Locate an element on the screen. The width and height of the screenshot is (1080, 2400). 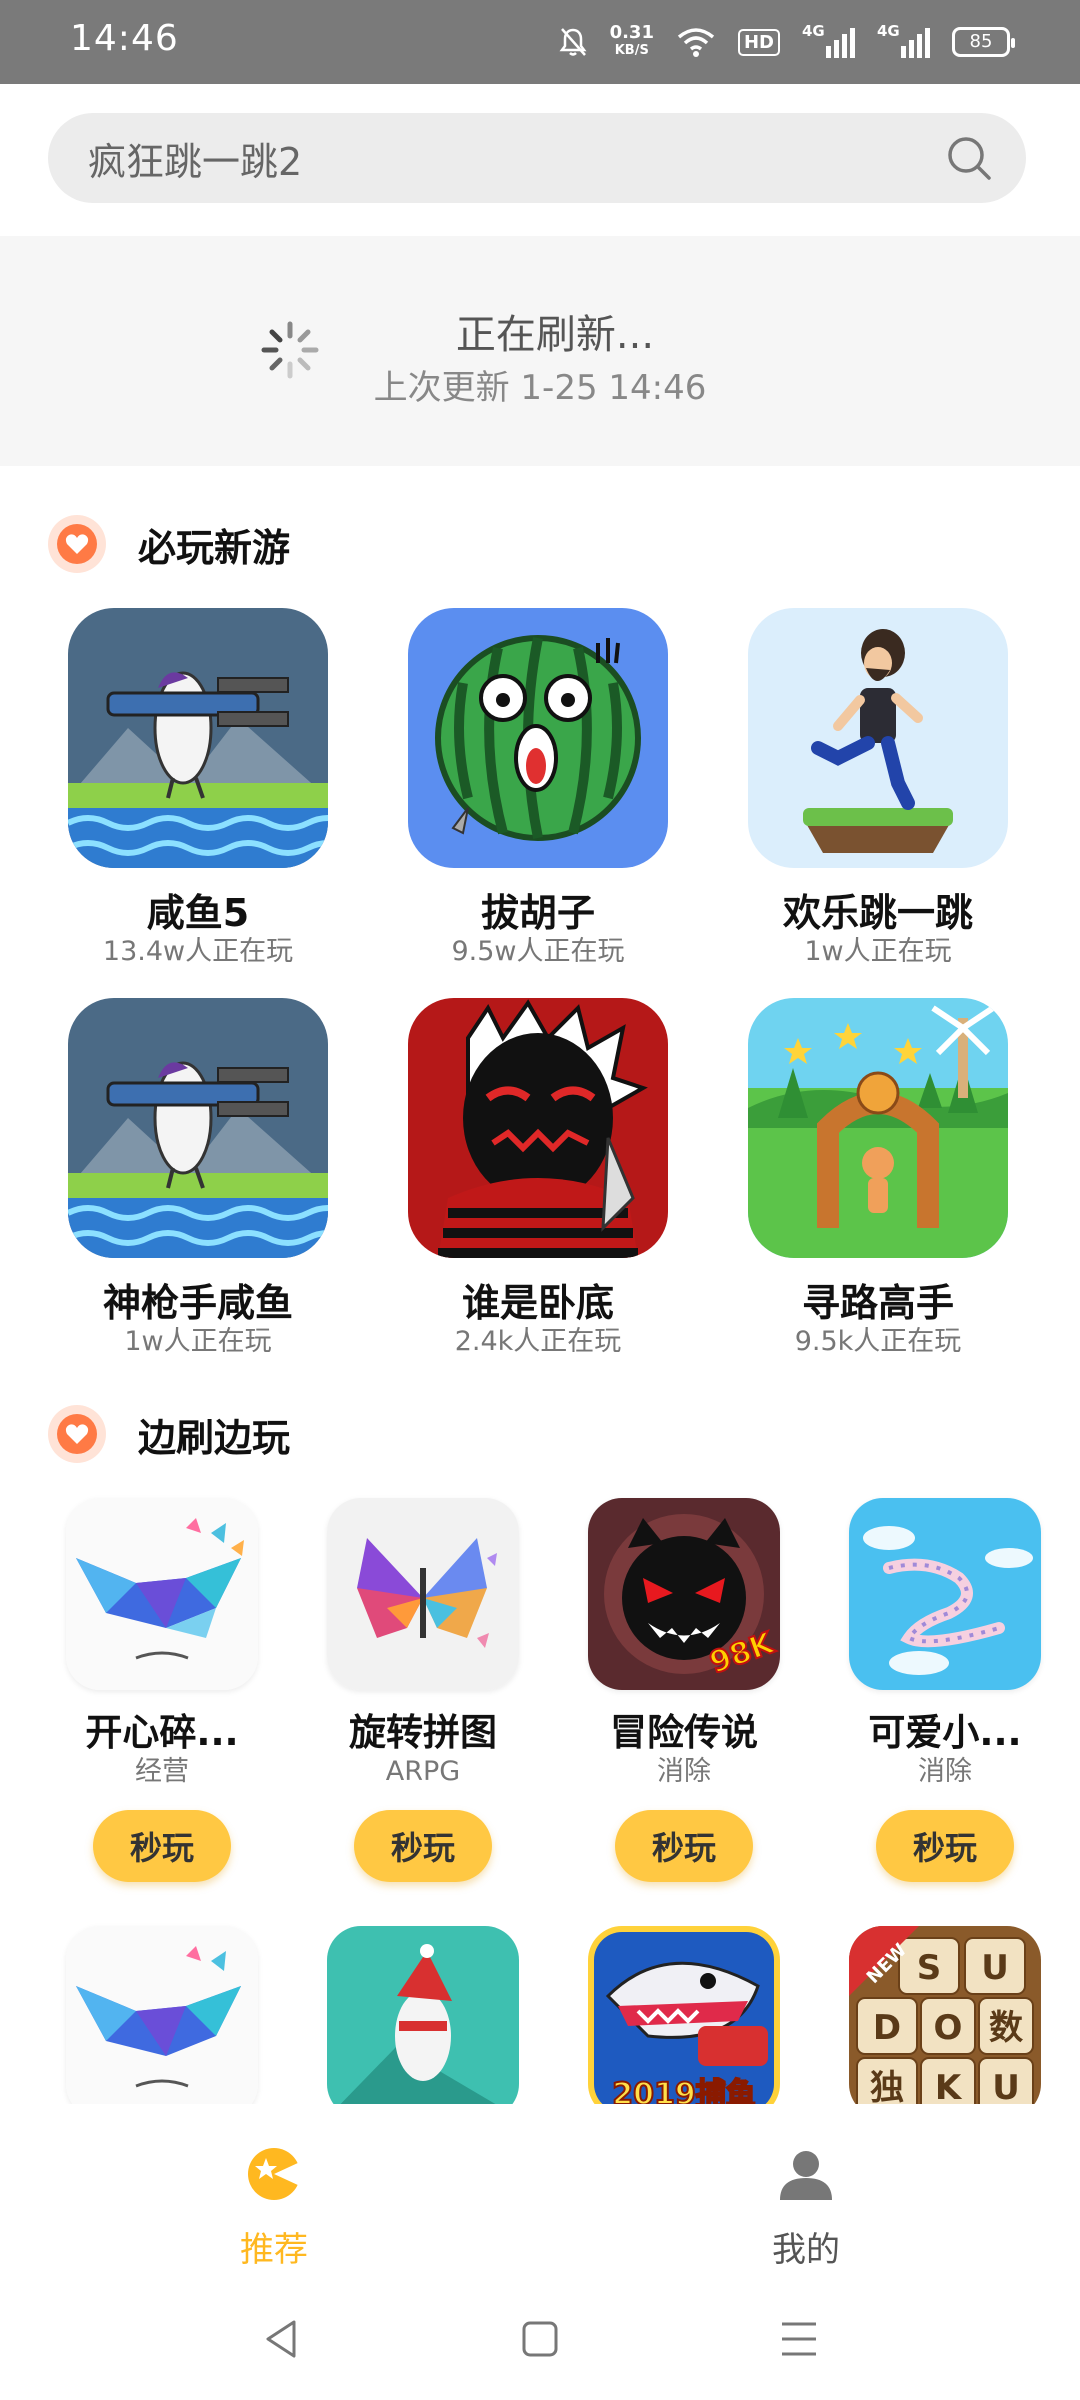
game-name: 寻路高手 is located at coordinates (877, 1303).